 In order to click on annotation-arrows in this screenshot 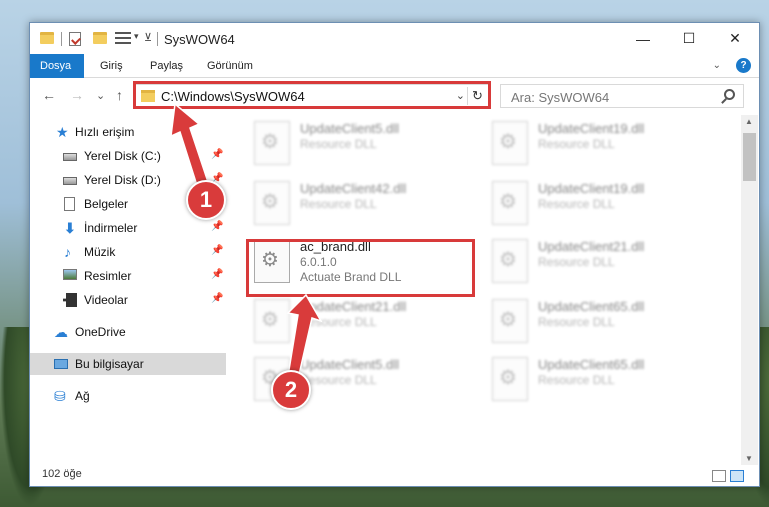, I will do `click(246, 241)`.